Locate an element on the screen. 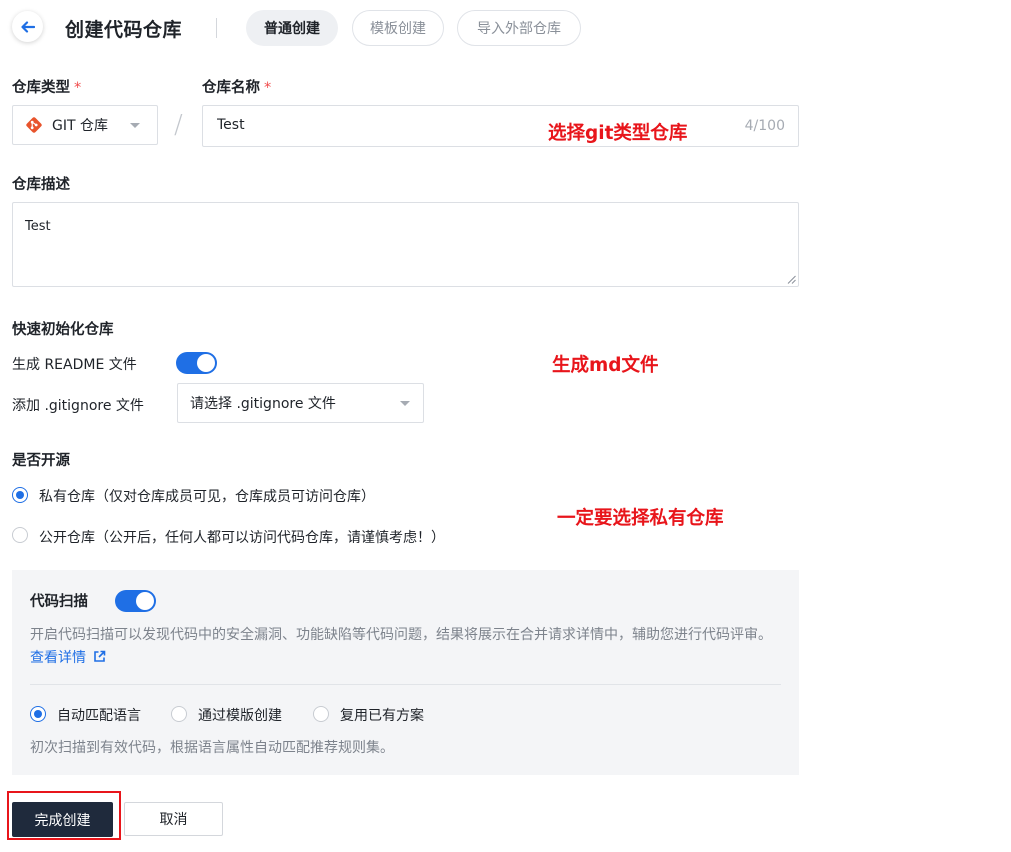 The width and height of the screenshot is (1011, 852). view-details-link: 查看详情 is located at coordinates (68, 658).